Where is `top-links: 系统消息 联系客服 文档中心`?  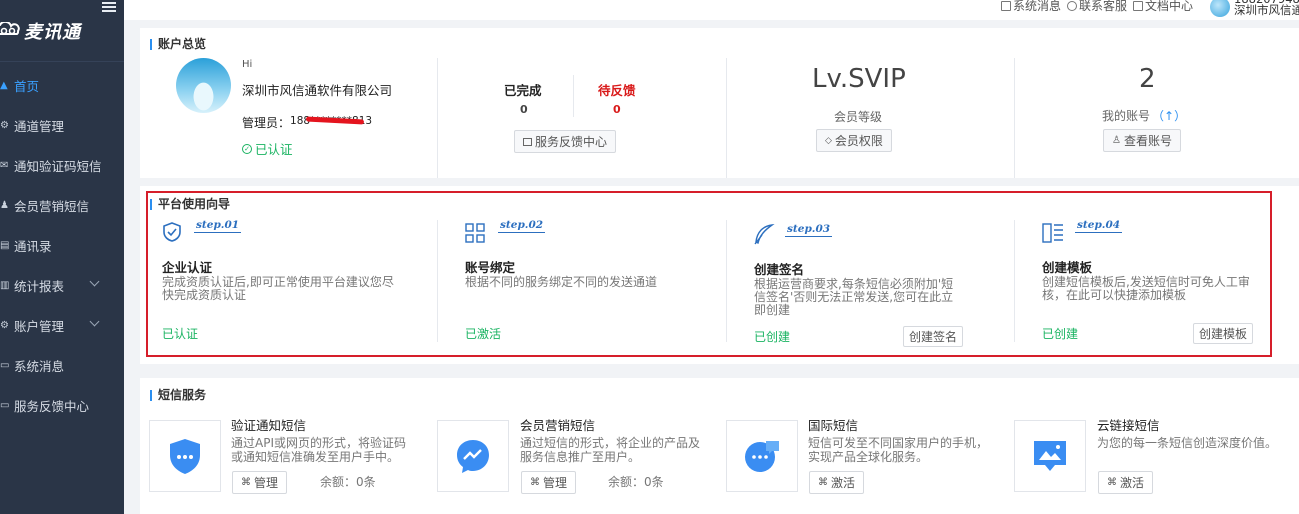
top-links: 系统消息 联系客服 文档中心 is located at coordinates (1096, 7).